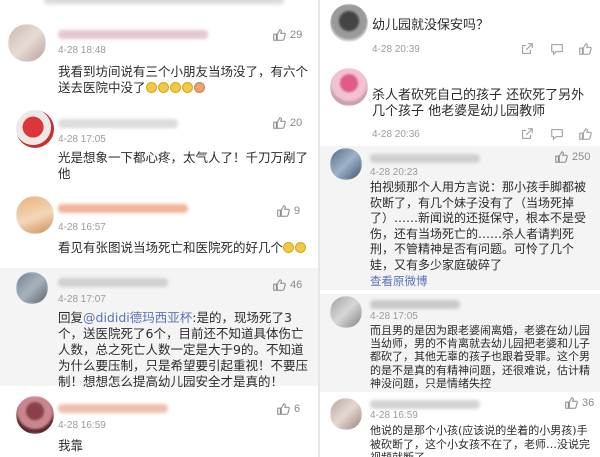  Describe the element at coordinates (297, 211) in the screenshot. I see `like-count: 9` at that location.